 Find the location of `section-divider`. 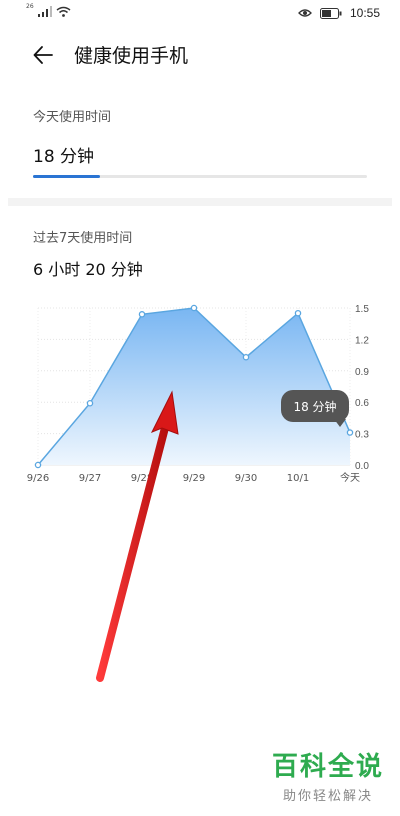

section-divider is located at coordinates (200, 202).